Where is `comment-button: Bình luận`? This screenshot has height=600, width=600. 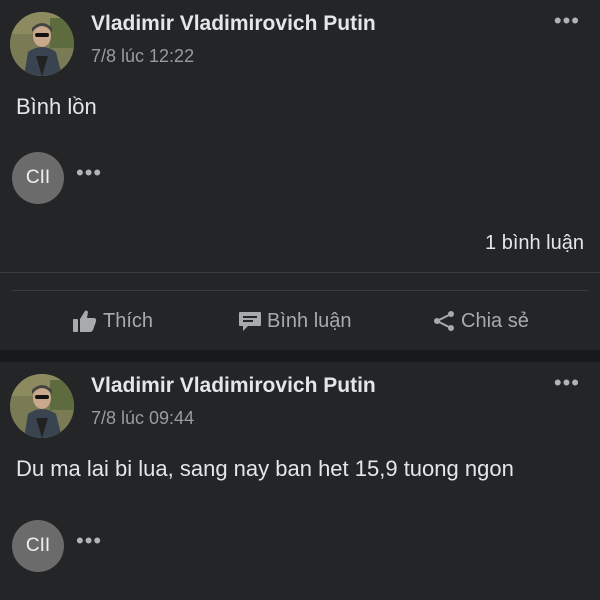 comment-button: Bình luận is located at coordinates (295, 321).